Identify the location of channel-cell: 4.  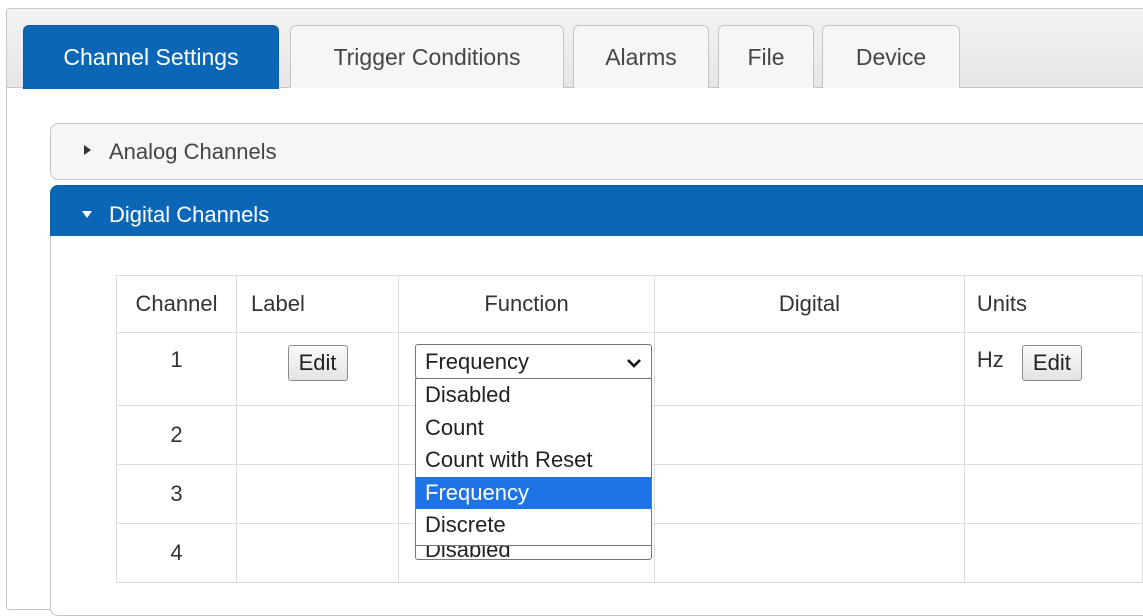
(176, 553).